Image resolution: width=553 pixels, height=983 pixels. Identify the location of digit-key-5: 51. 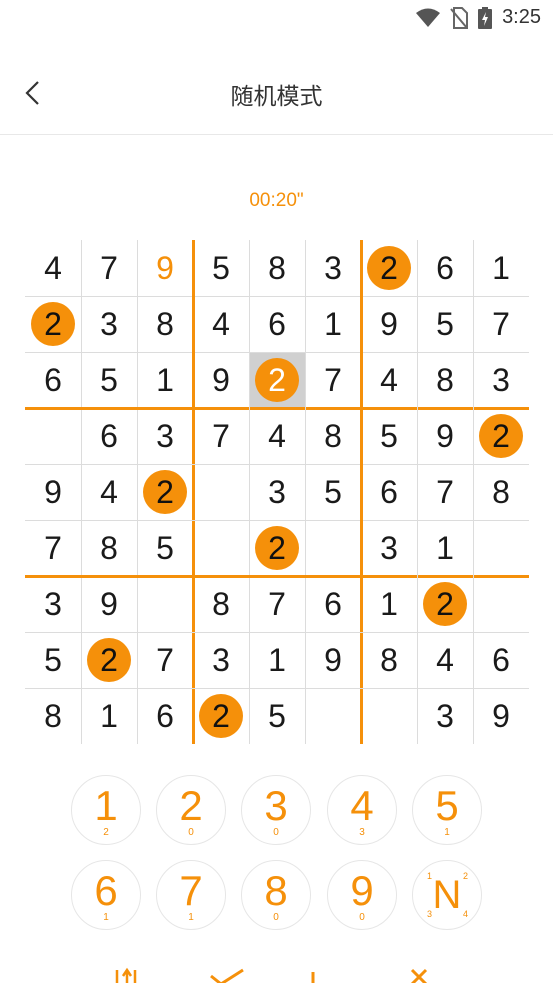
(447, 810).